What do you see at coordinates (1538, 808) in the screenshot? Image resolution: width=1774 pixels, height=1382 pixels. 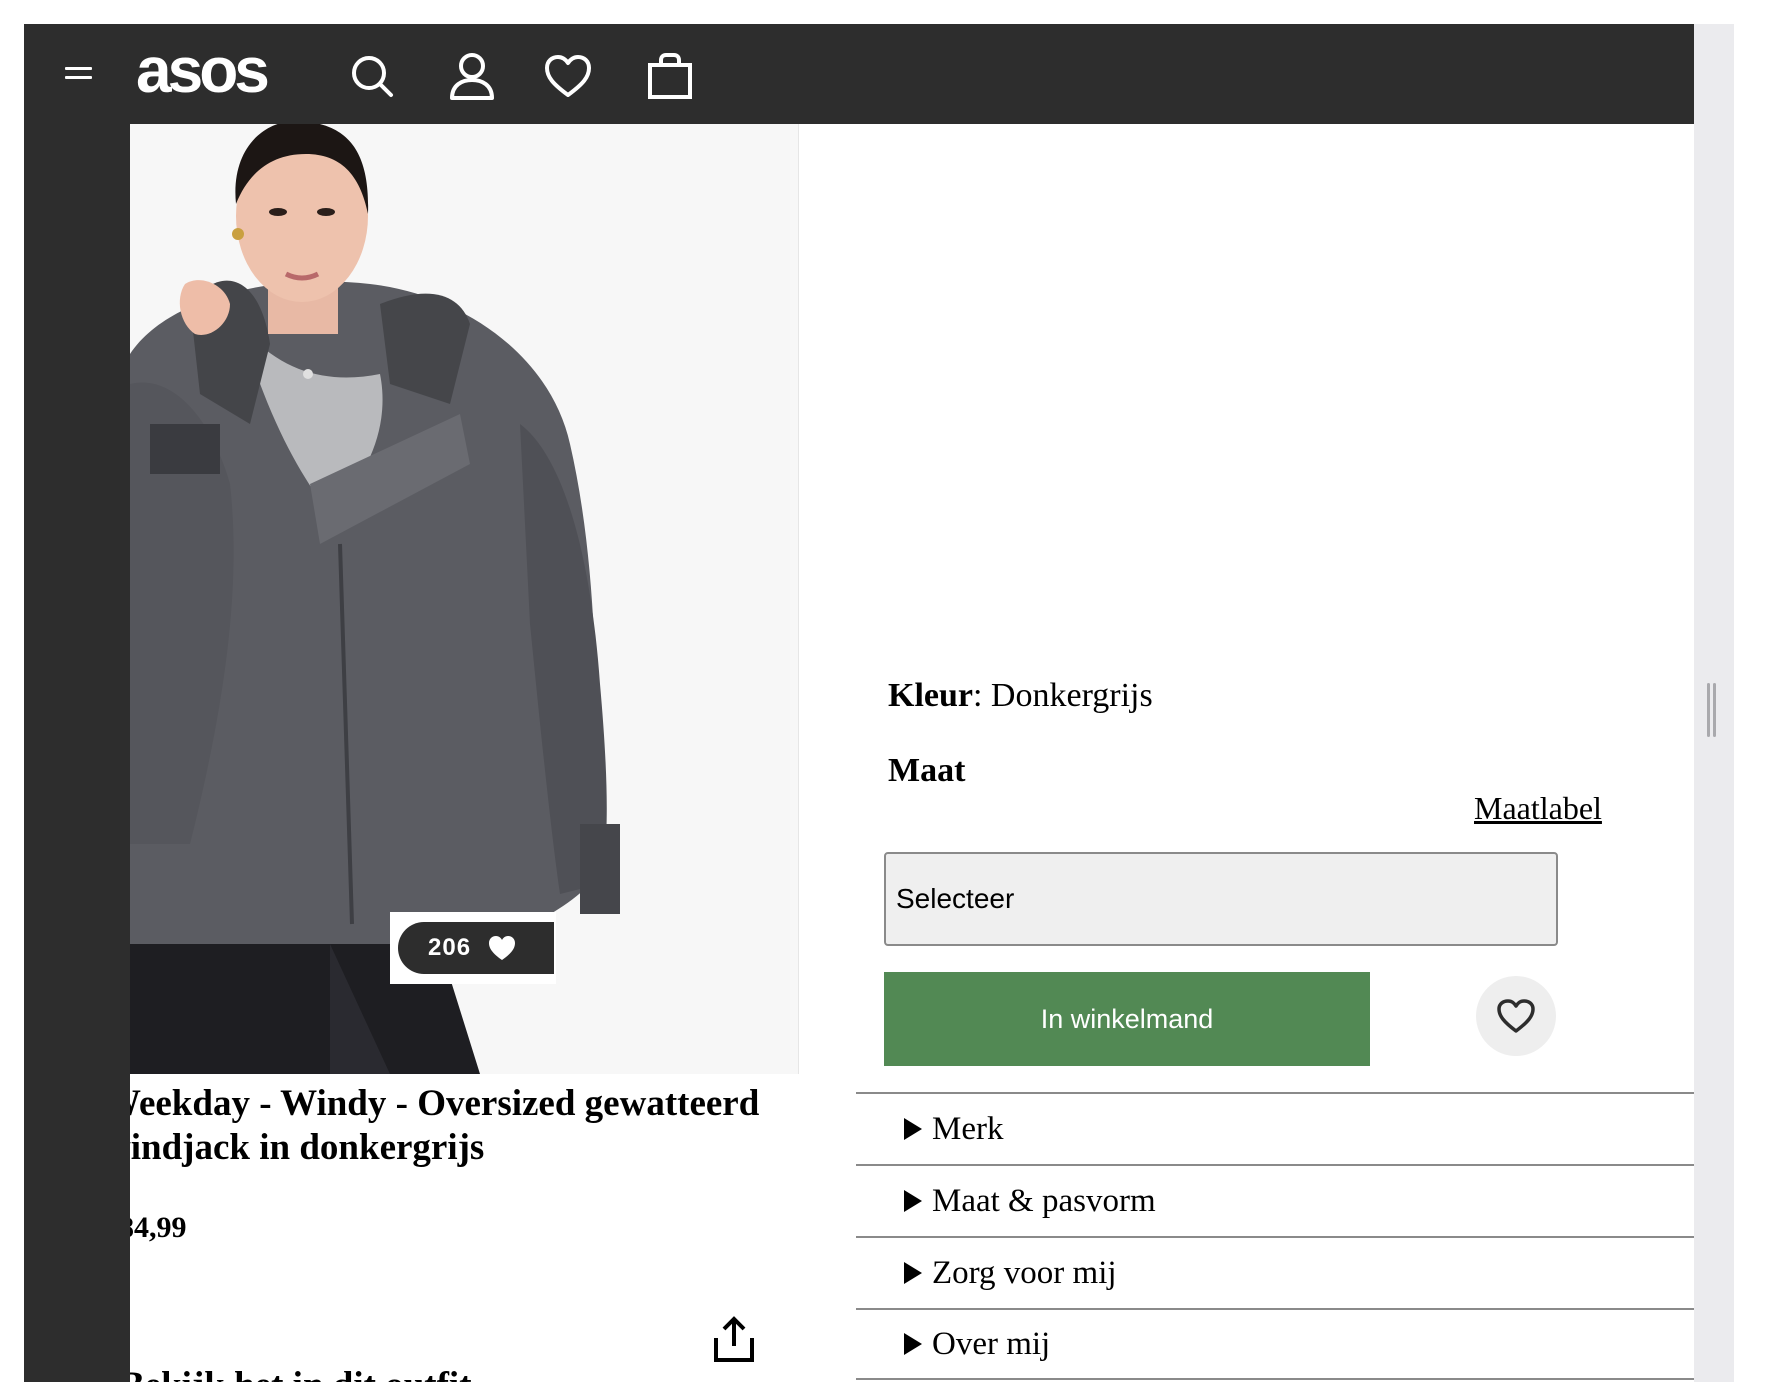 I see `size-guide-link: Maatlabel` at bounding box center [1538, 808].